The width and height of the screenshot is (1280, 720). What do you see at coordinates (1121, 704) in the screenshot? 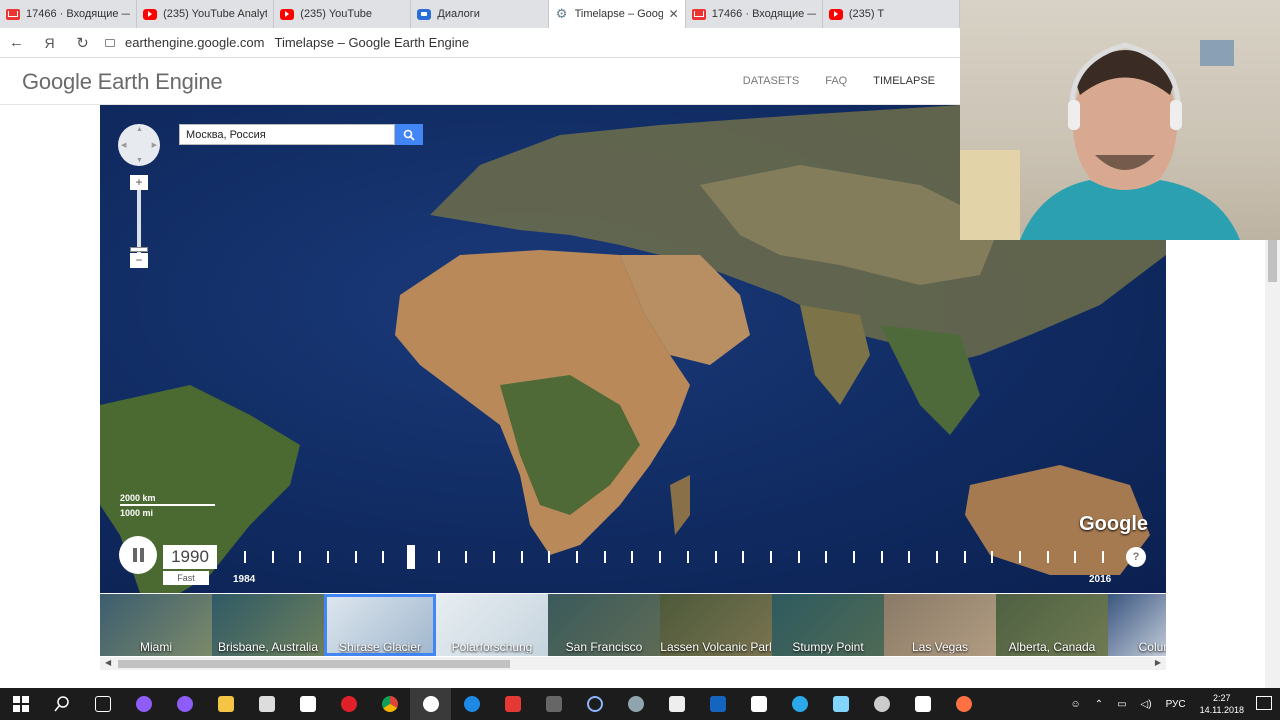
I see `network-icon: ▭` at bounding box center [1121, 704].